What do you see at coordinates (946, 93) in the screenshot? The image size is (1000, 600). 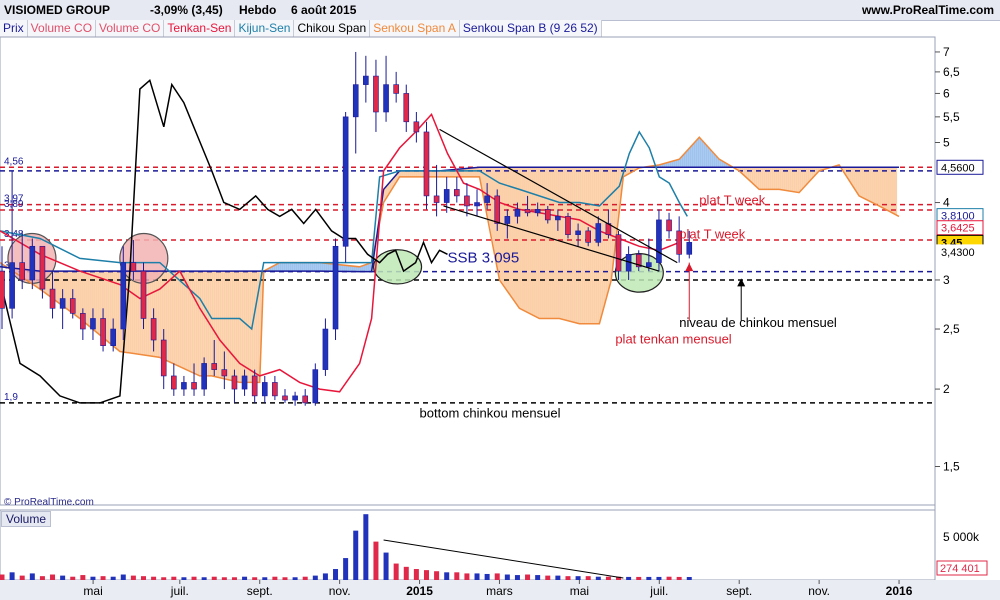 I see `y-tick-label: 6` at bounding box center [946, 93].